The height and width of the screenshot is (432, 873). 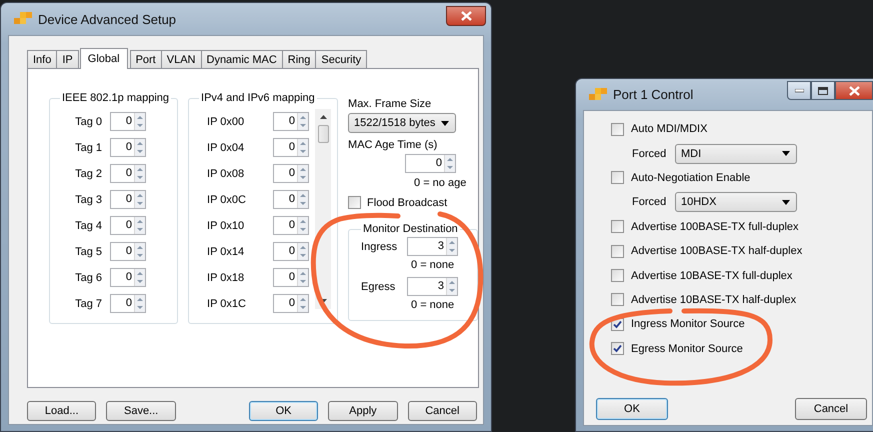 I want to click on dropdown: 1522/1518 bytes, so click(x=402, y=123).